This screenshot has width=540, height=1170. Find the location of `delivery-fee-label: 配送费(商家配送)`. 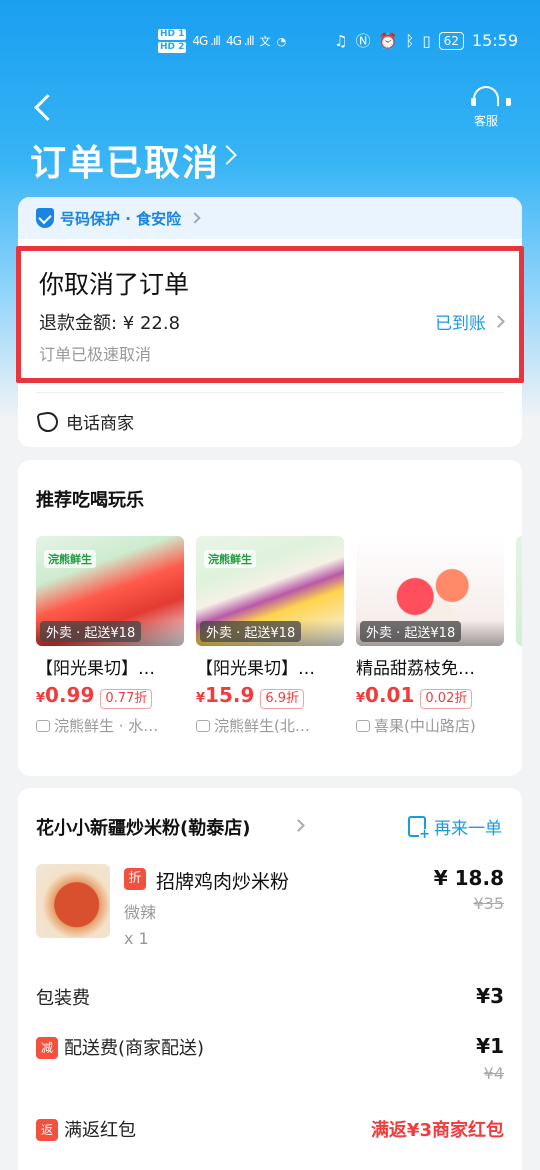

delivery-fee-label: 配送费(商家配送) is located at coordinates (134, 1048).